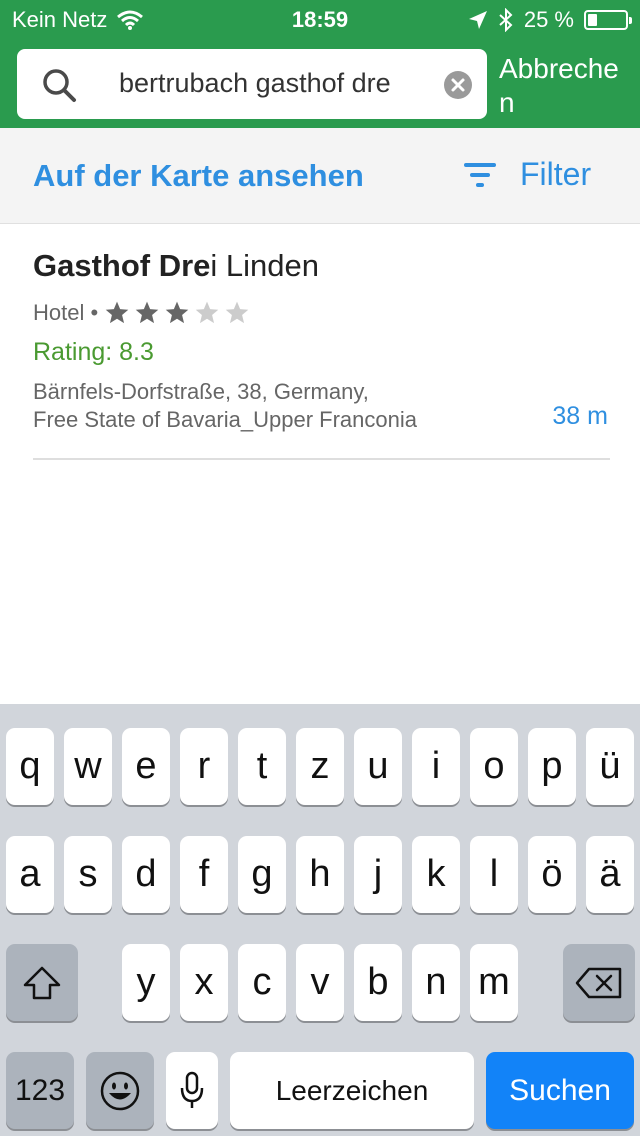 The width and height of the screenshot is (640, 1136). I want to click on star-rating, so click(177, 313).